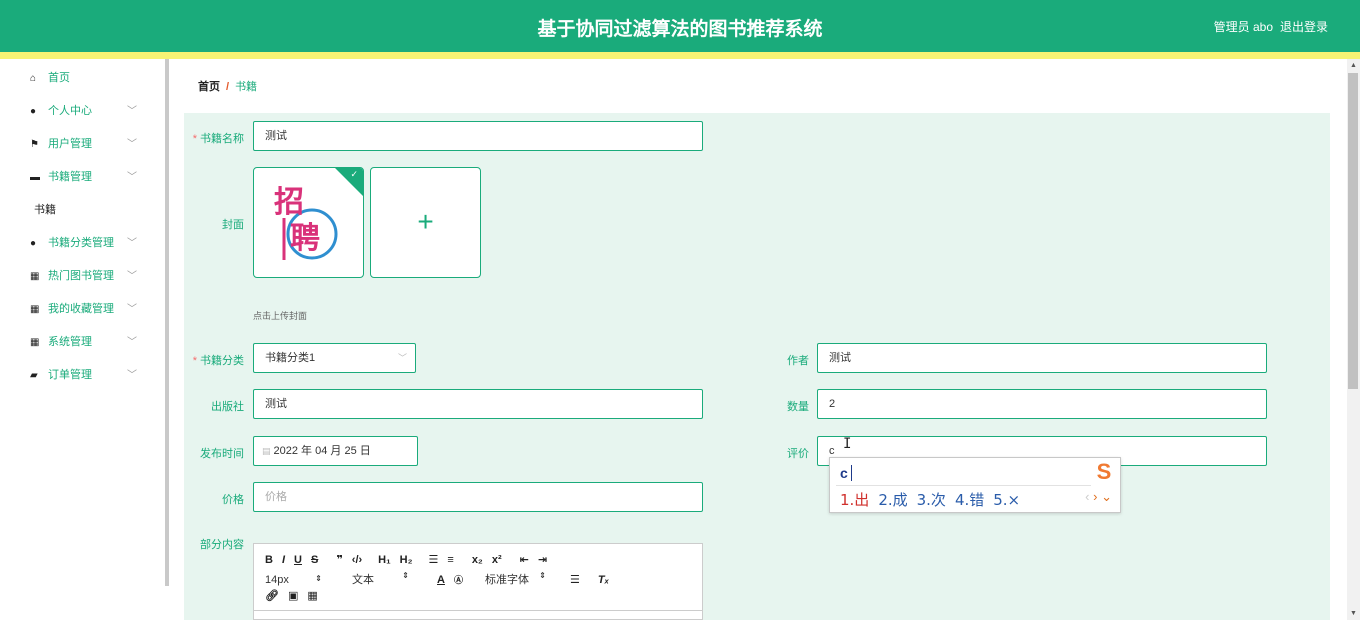  Describe the element at coordinates (293, 595) in the screenshot. I see `image-icon: ▣` at that location.